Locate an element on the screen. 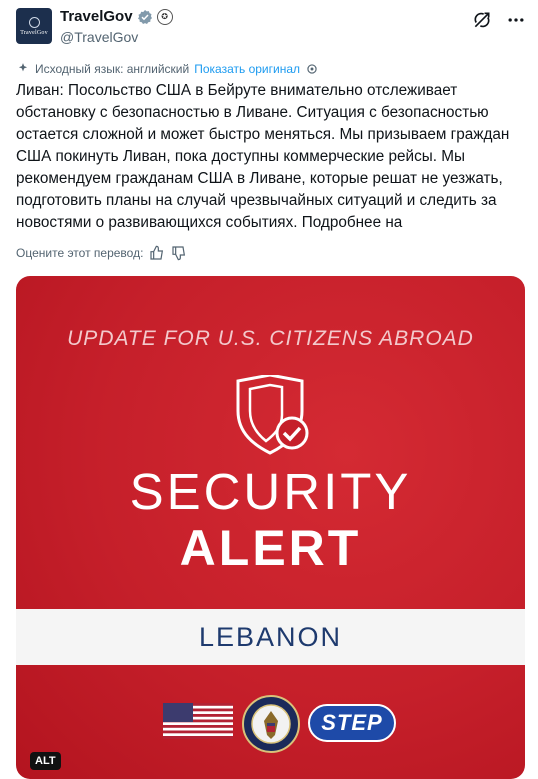  government-seal-icon: ✪ is located at coordinates (164, 16).